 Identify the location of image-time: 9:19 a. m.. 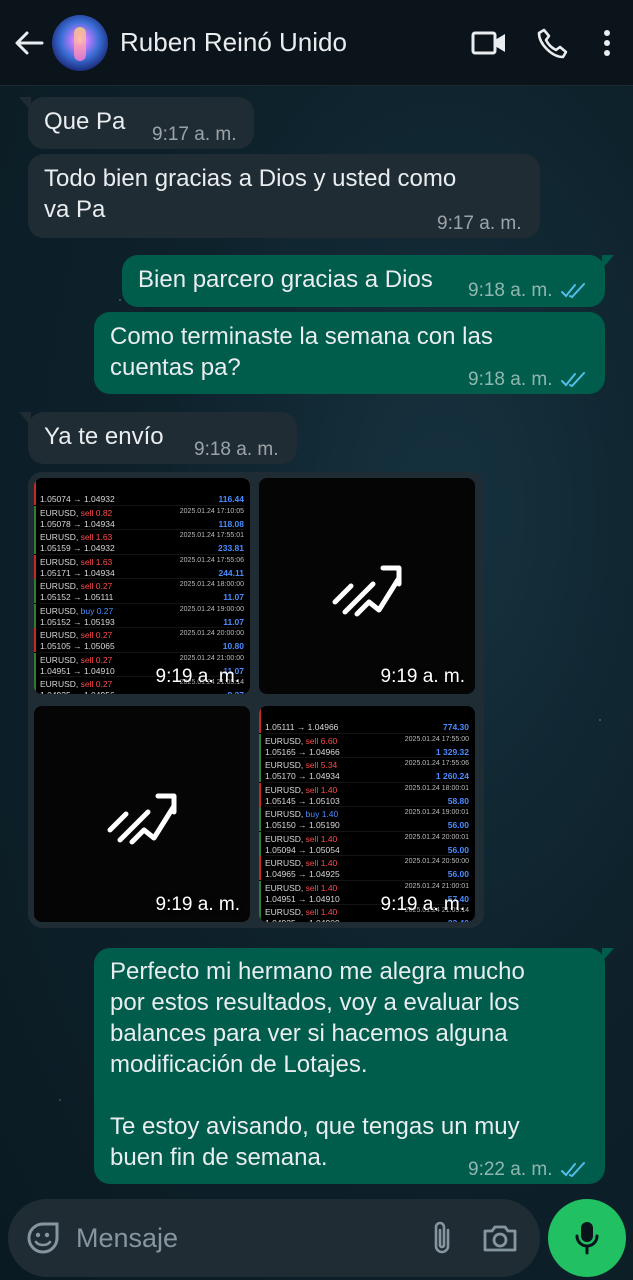
(198, 904).